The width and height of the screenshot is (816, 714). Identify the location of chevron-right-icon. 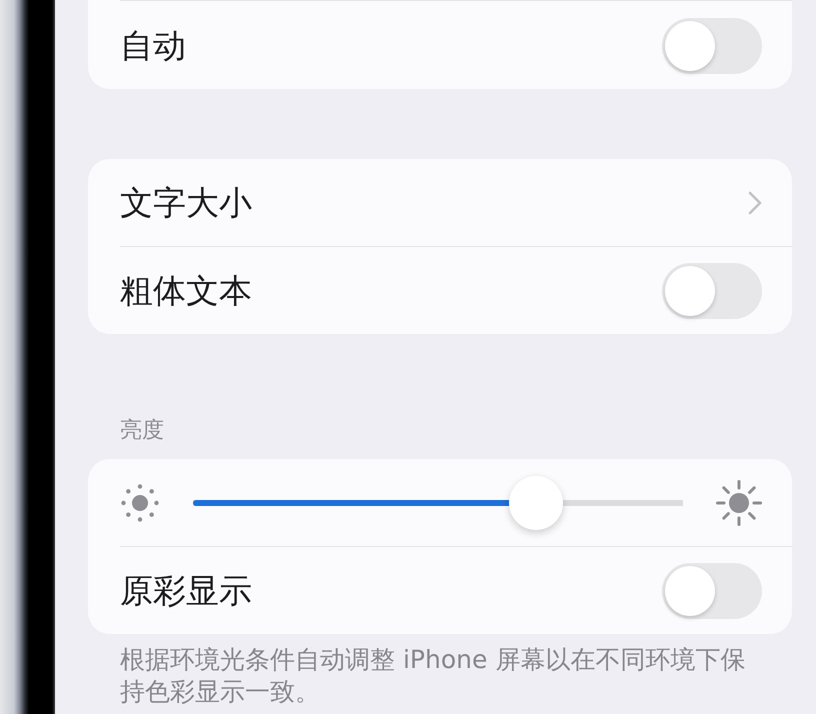
(755, 202).